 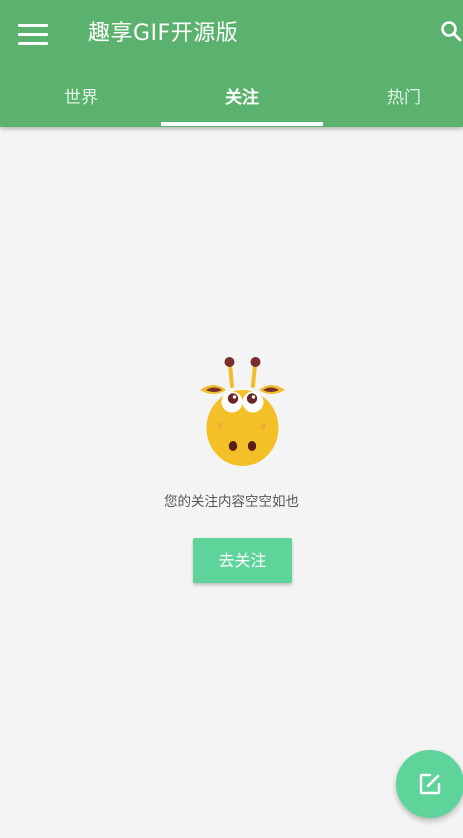 I want to click on giraffe-illustration: // //, so click(x=242, y=411).